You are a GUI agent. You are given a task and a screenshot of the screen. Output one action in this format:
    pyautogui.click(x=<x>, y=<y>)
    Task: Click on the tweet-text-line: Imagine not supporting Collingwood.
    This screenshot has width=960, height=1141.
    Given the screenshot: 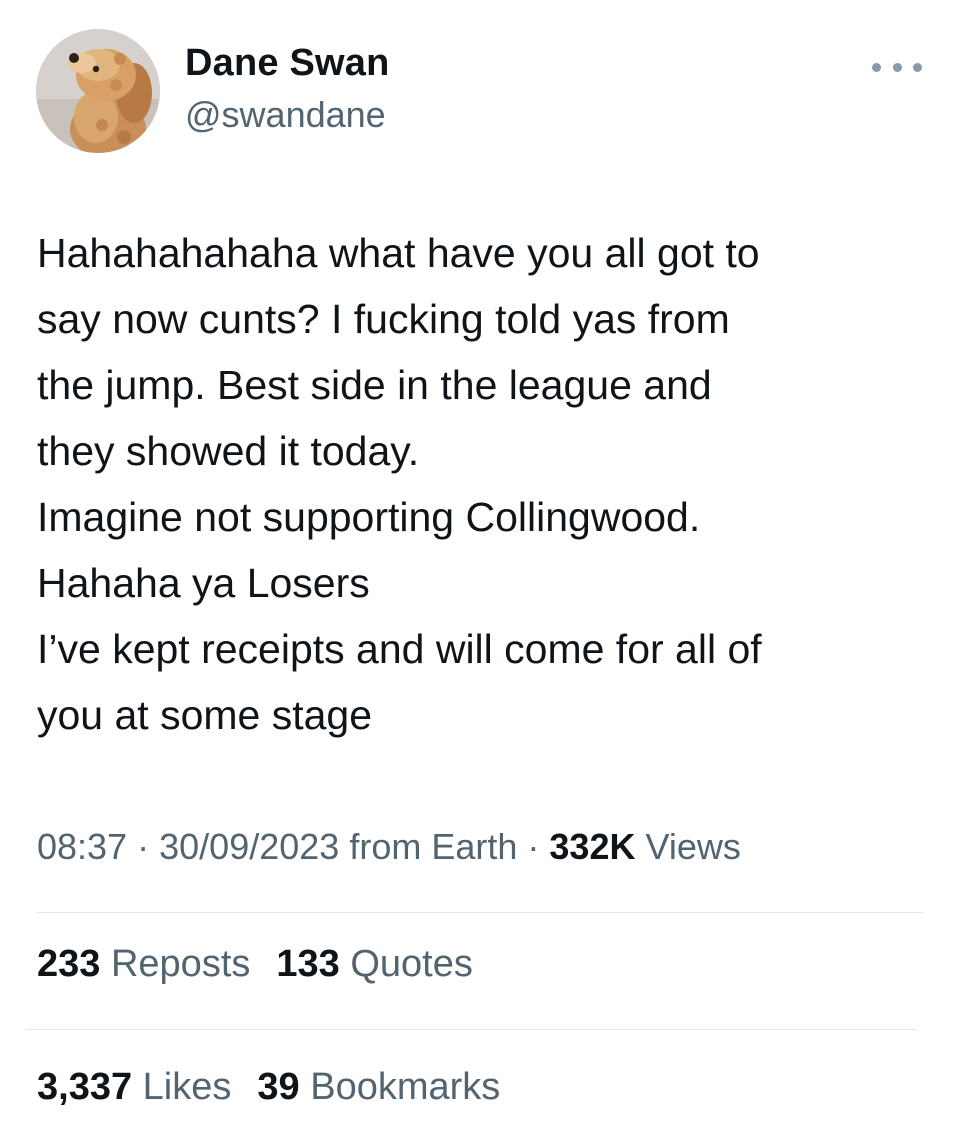 What is the action you would take?
    pyautogui.click(x=369, y=517)
    